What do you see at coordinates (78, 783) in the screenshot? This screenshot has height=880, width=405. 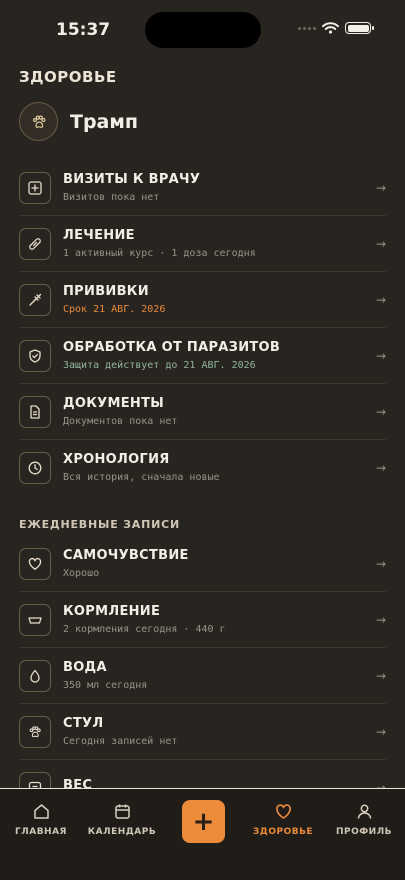 I see `row-title: ВЕС` at bounding box center [78, 783].